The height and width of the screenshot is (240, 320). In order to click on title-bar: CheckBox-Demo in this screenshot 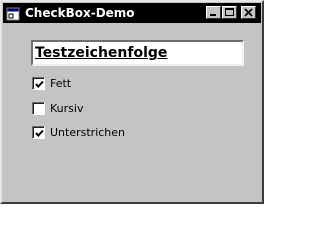, I will do `click(132, 13)`.